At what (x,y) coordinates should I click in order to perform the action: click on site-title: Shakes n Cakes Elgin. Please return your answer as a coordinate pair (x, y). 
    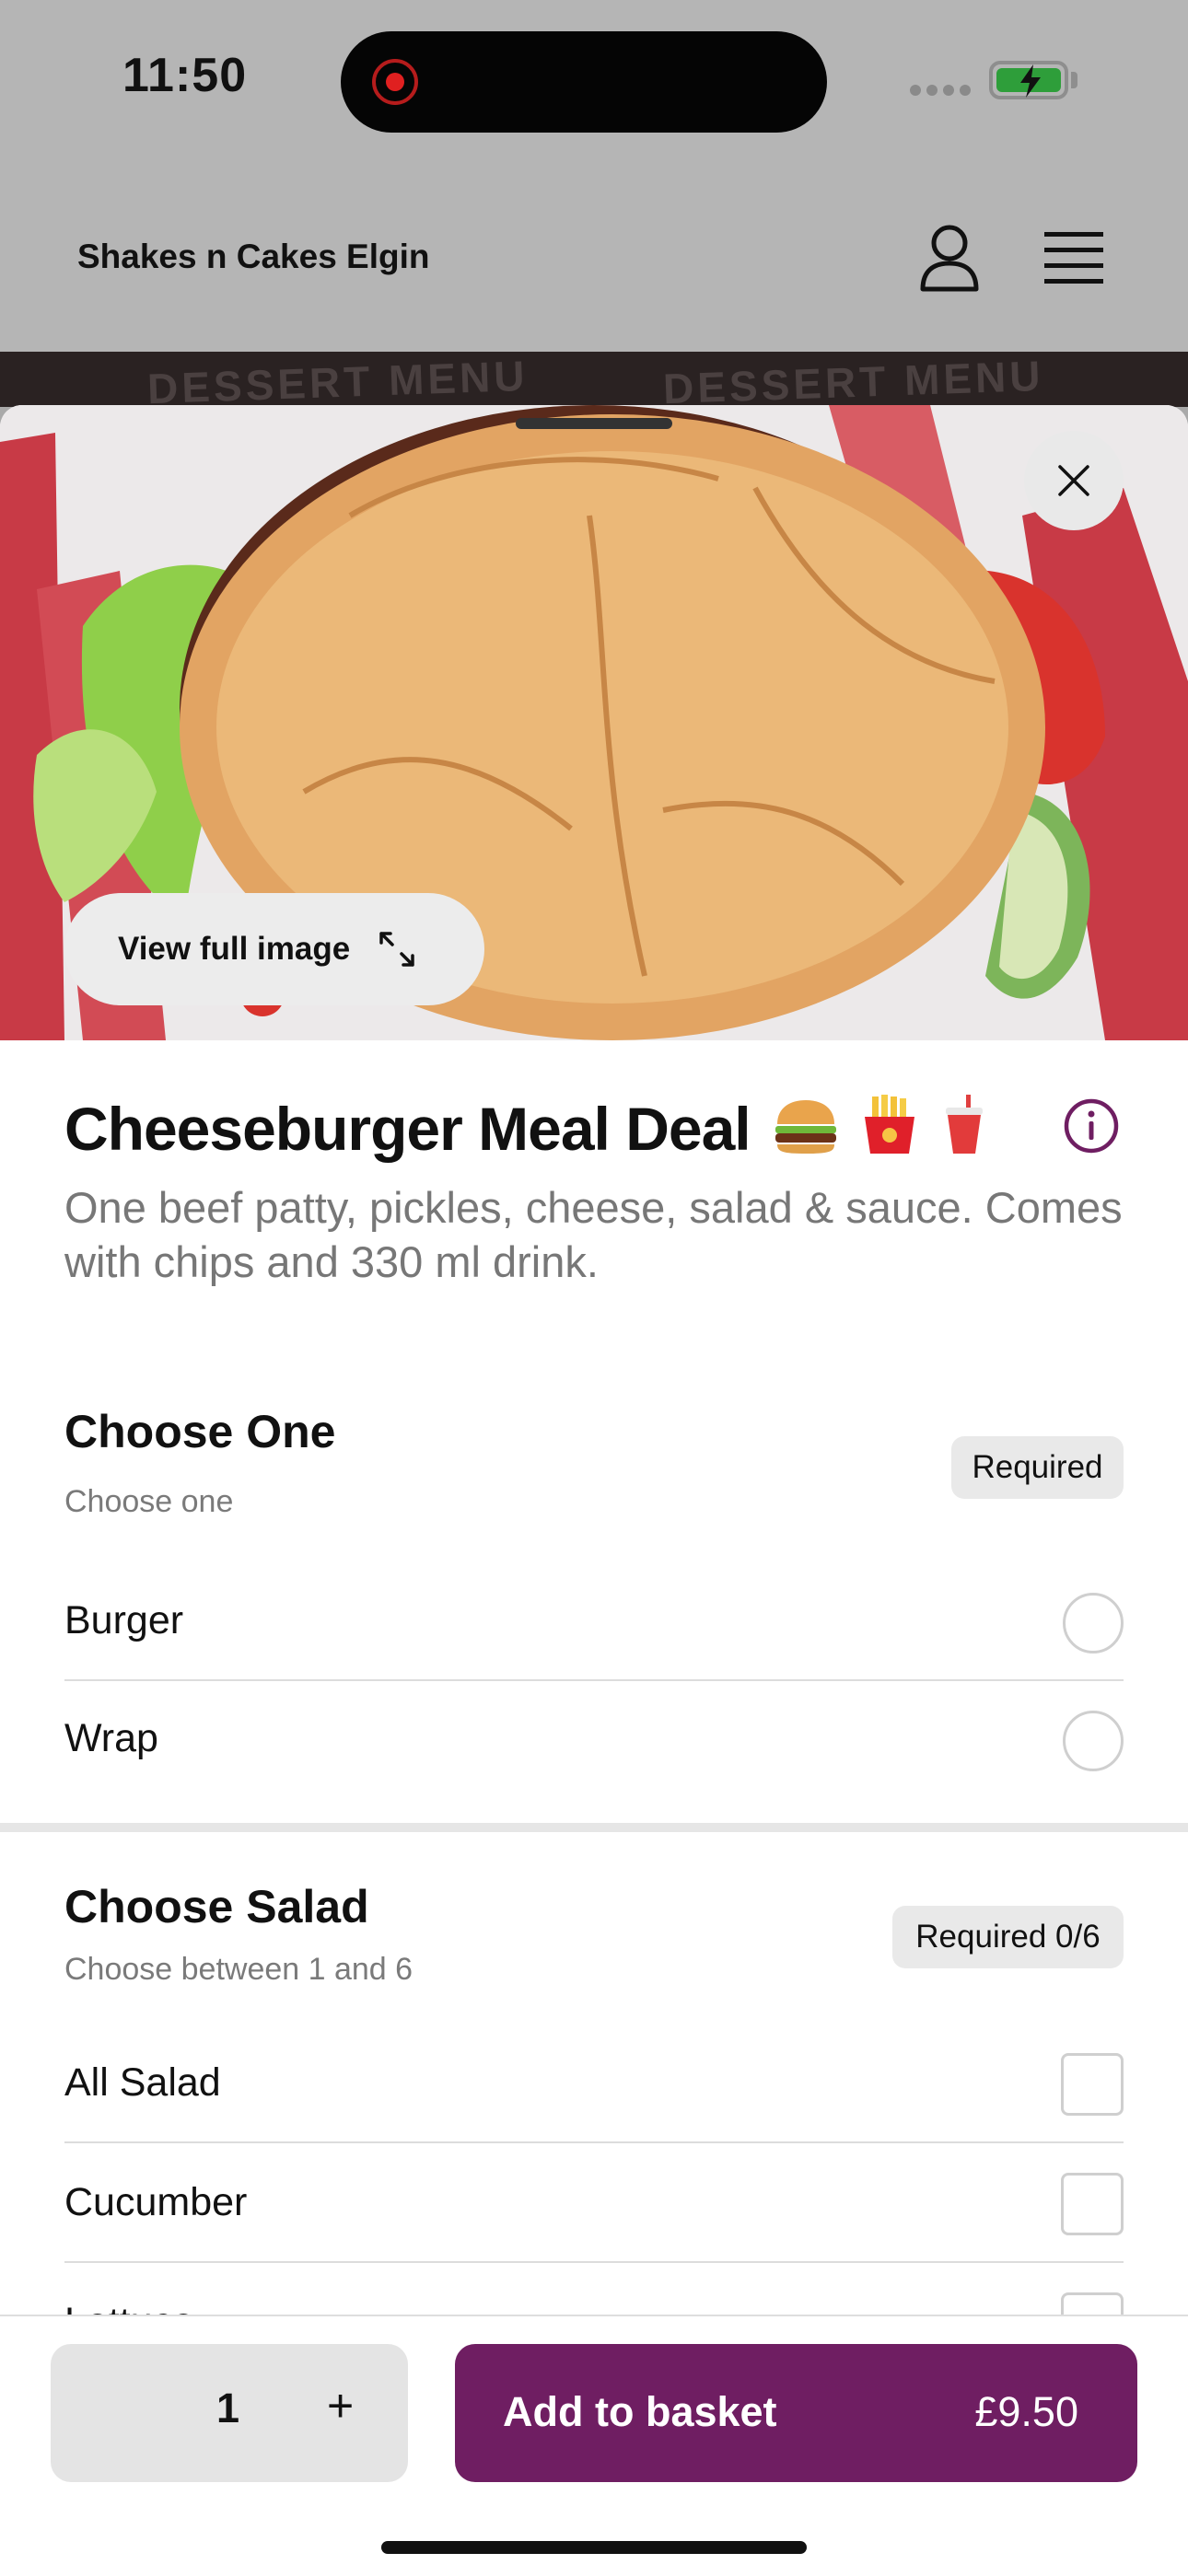
    Looking at the image, I should click on (253, 257).